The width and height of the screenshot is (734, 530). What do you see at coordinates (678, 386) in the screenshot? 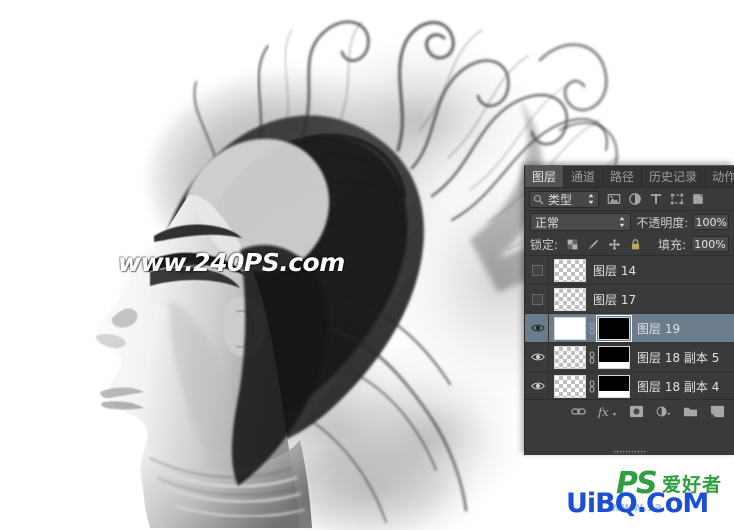
I see `layer-name: 图层 18 副本 4` at bounding box center [678, 386].